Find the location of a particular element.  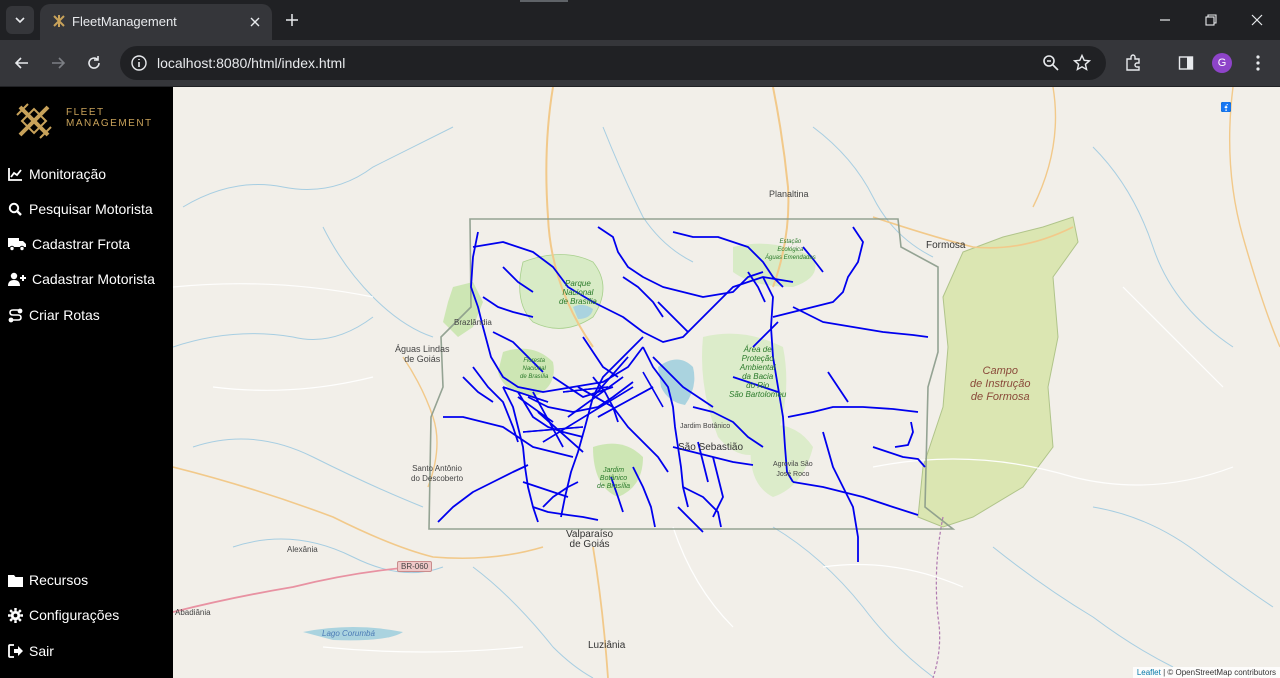

more-menu-icon is located at coordinates (1258, 63).